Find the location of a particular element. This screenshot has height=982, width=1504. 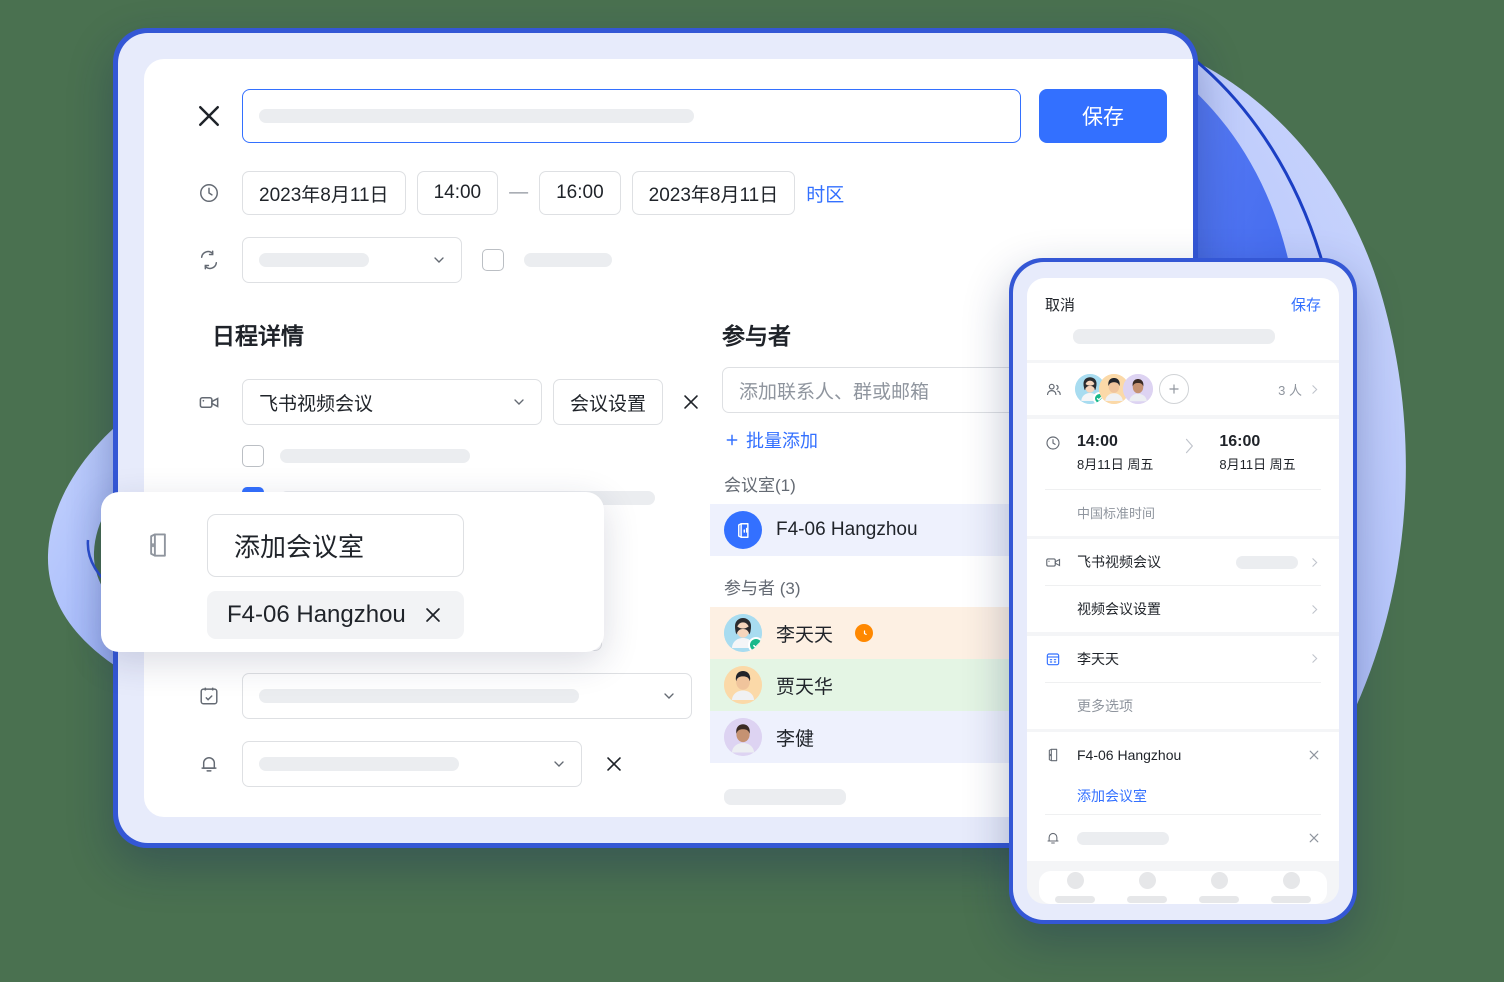

start-time: 14:00 is located at coordinates (1097, 441).